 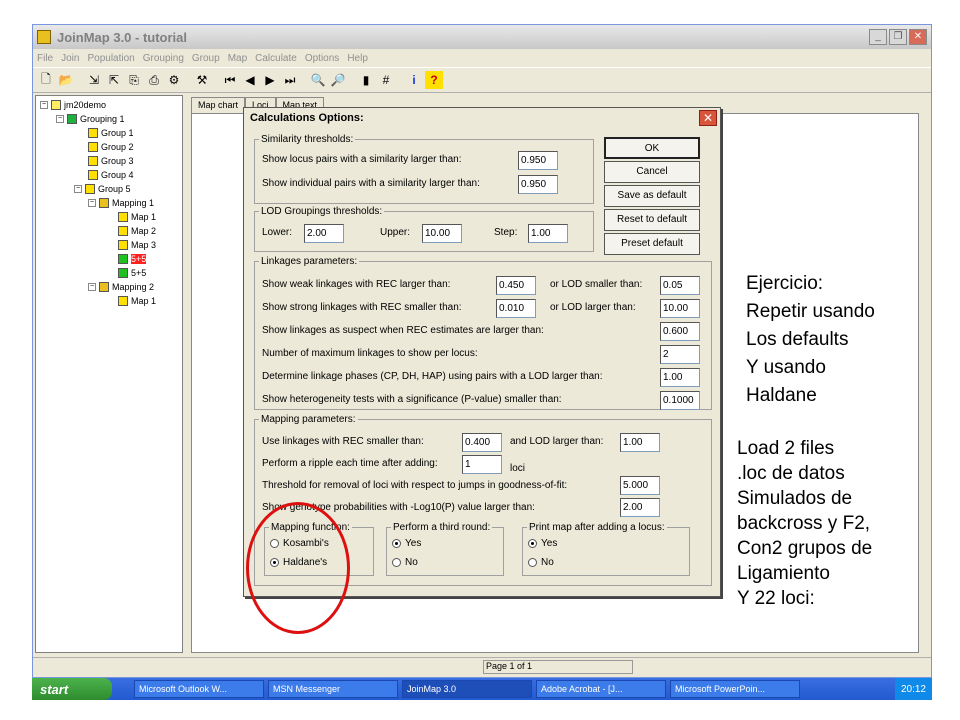 What do you see at coordinates (395, 232) in the screenshot?
I see `lod-upper-label: Upper:` at bounding box center [395, 232].